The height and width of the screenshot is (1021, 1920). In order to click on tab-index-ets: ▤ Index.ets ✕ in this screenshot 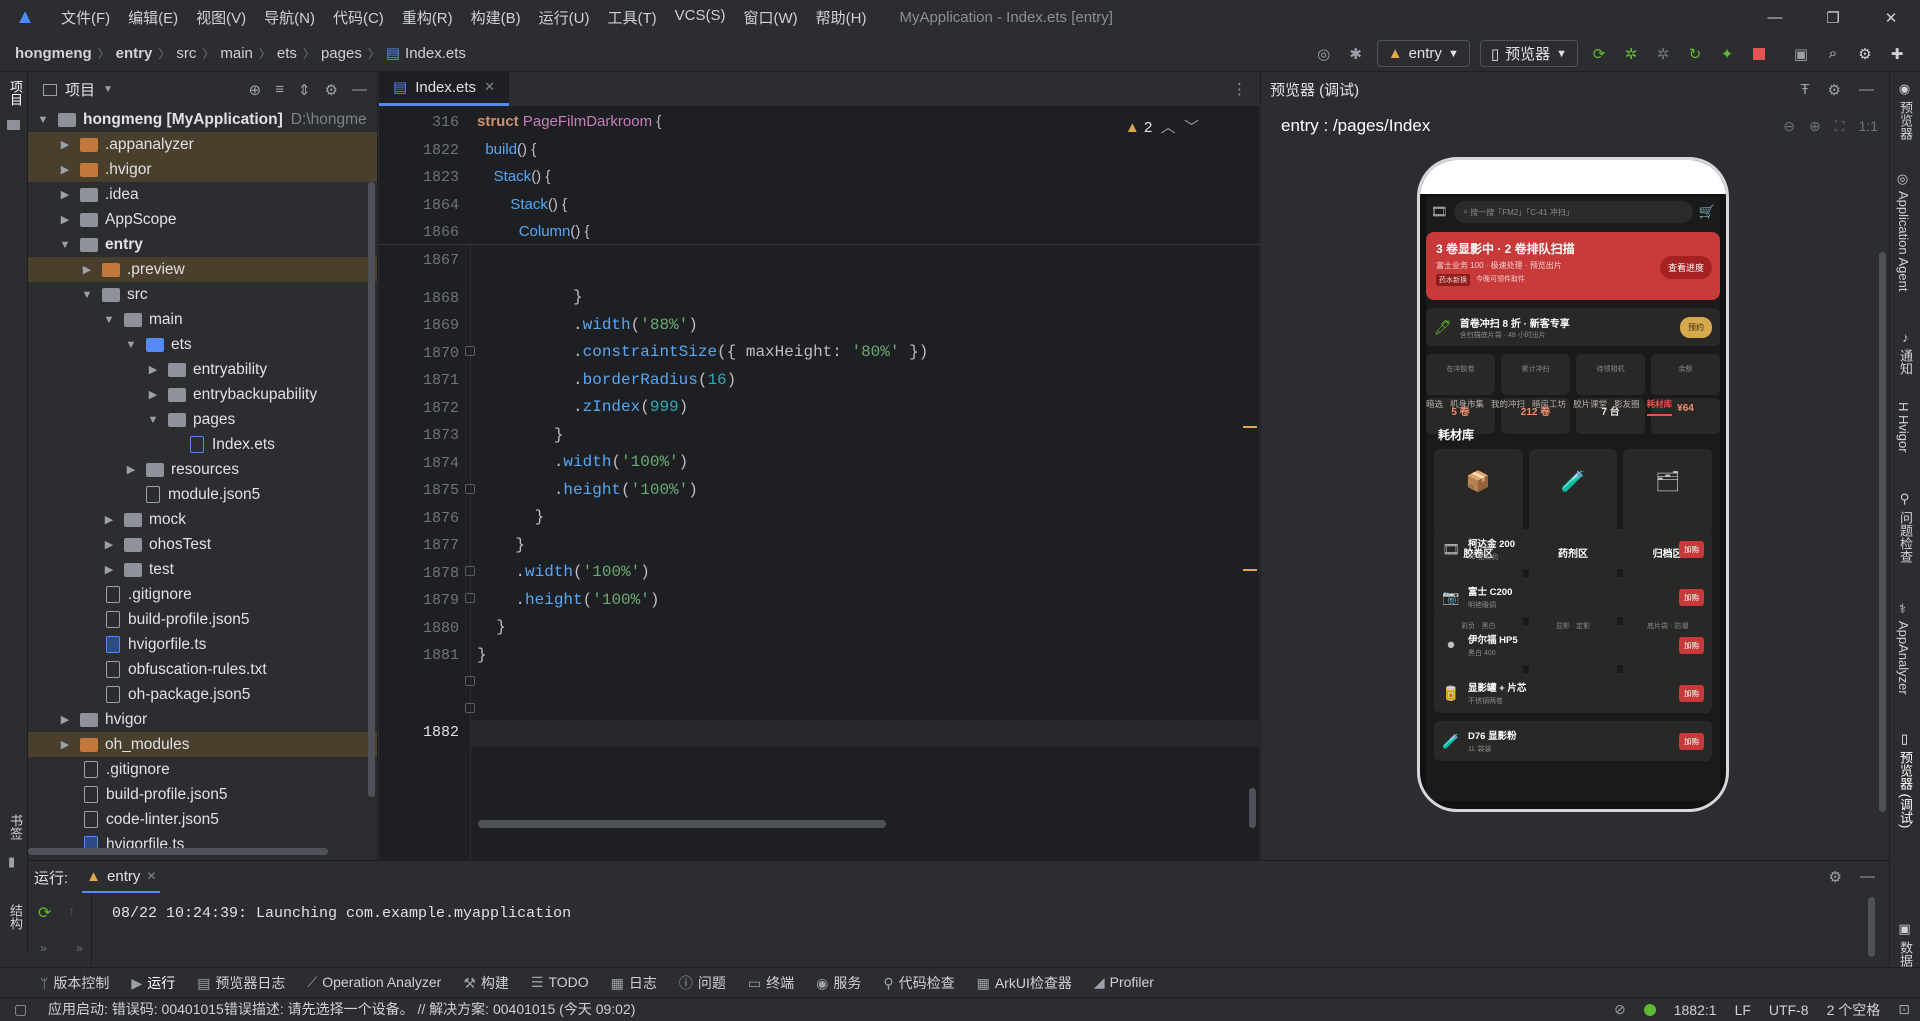, I will do `click(444, 88)`.